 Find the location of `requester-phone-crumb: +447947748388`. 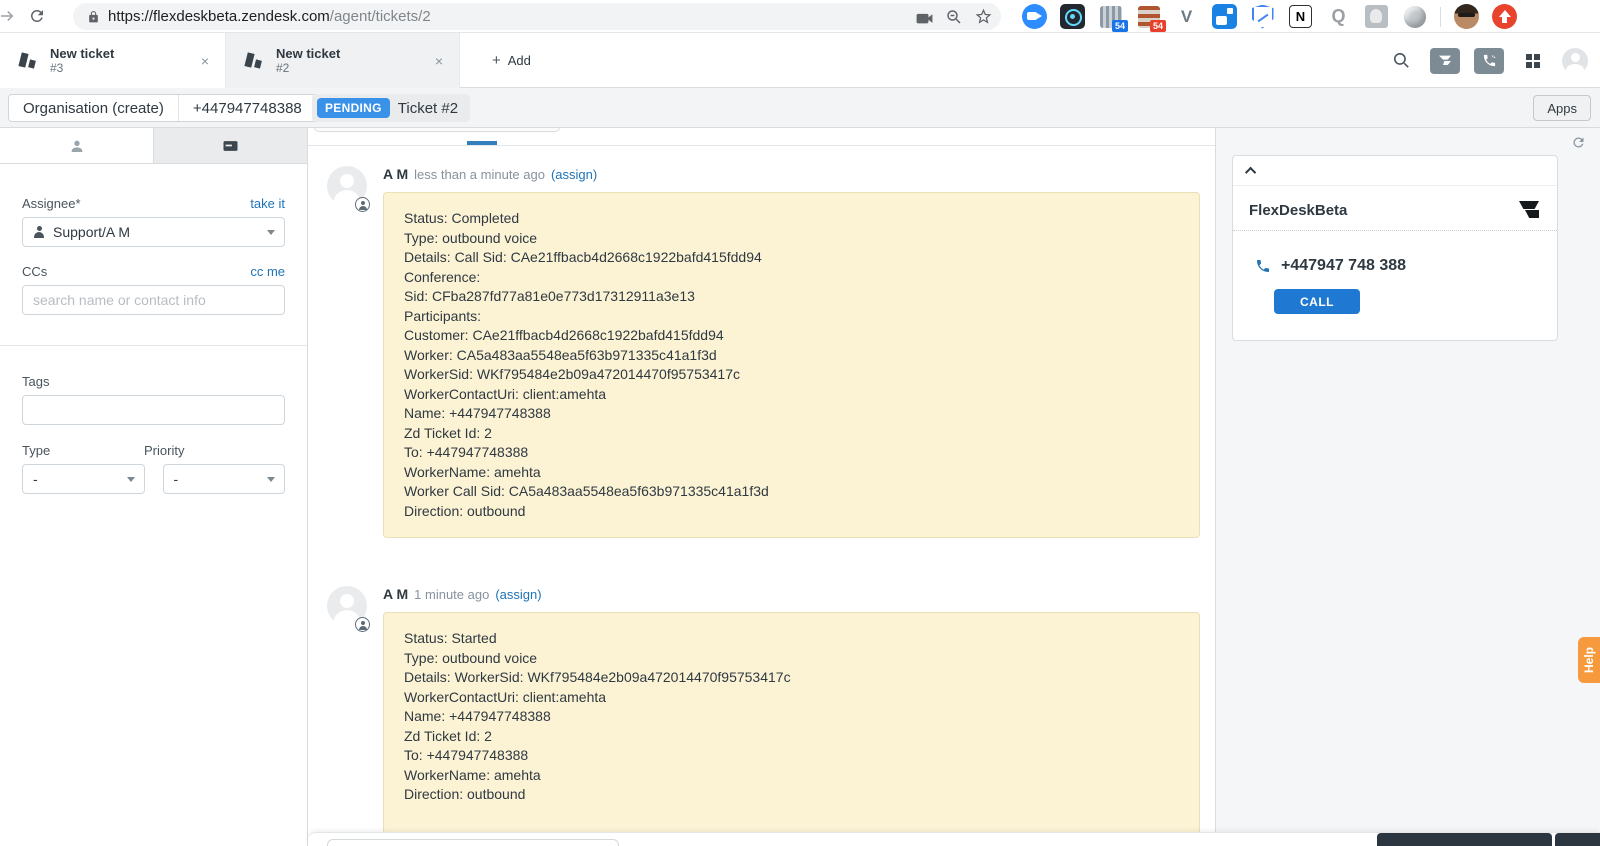

requester-phone-crumb: +447947748388 is located at coordinates (246, 108).